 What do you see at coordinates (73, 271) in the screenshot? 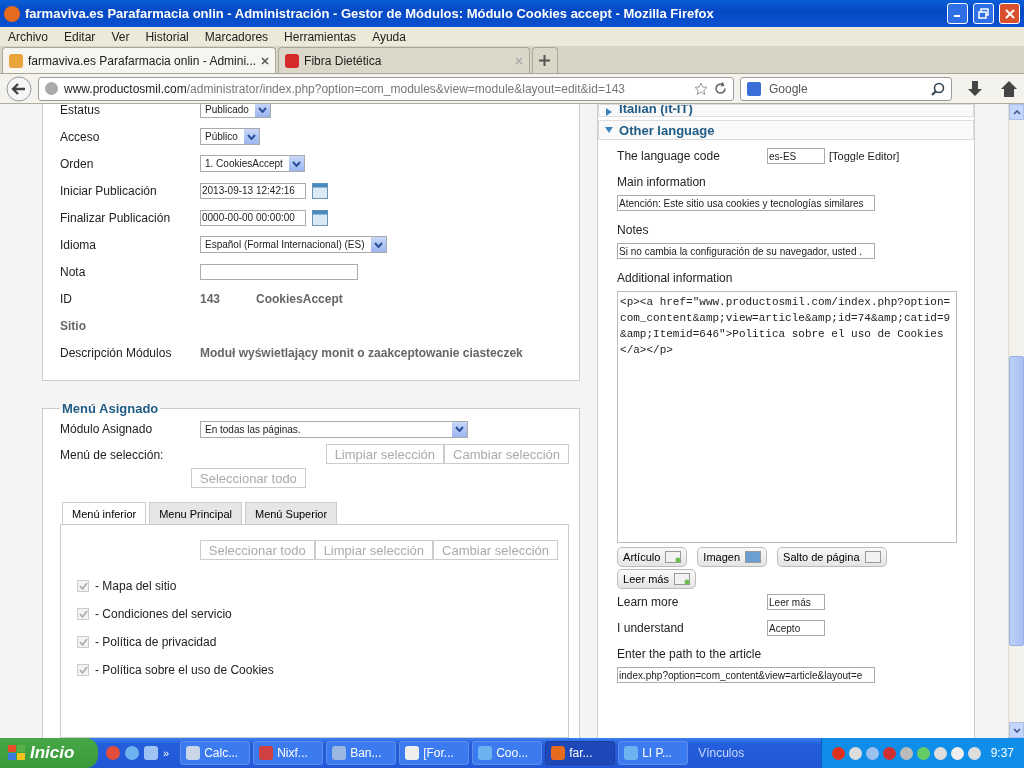
I see `field-label: Nota` at bounding box center [73, 271].